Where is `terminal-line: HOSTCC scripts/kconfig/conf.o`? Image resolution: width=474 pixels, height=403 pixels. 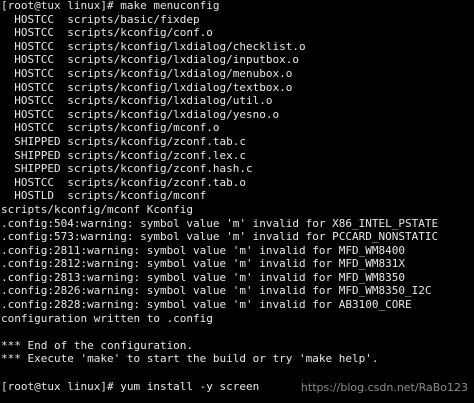
terminal-line: HOSTCC scripts/kconfig/conf.o is located at coordinates (107, 33).